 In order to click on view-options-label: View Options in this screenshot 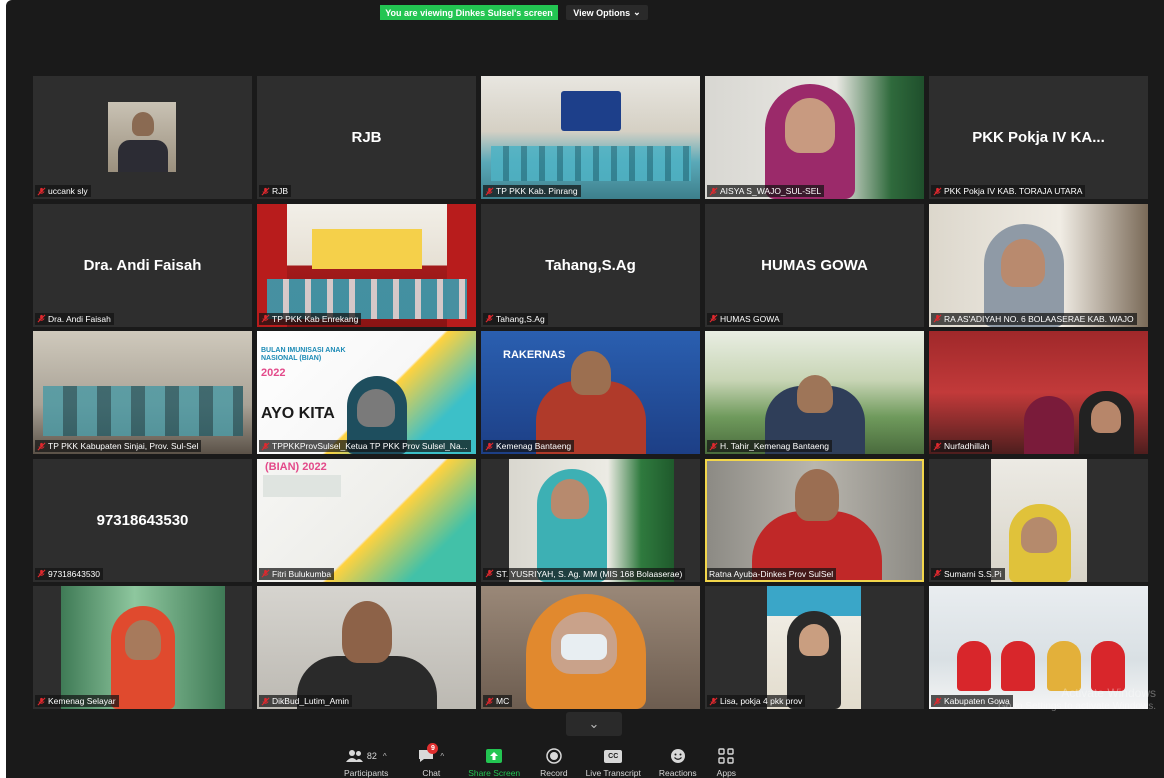, I will do `click(602, 12)`.